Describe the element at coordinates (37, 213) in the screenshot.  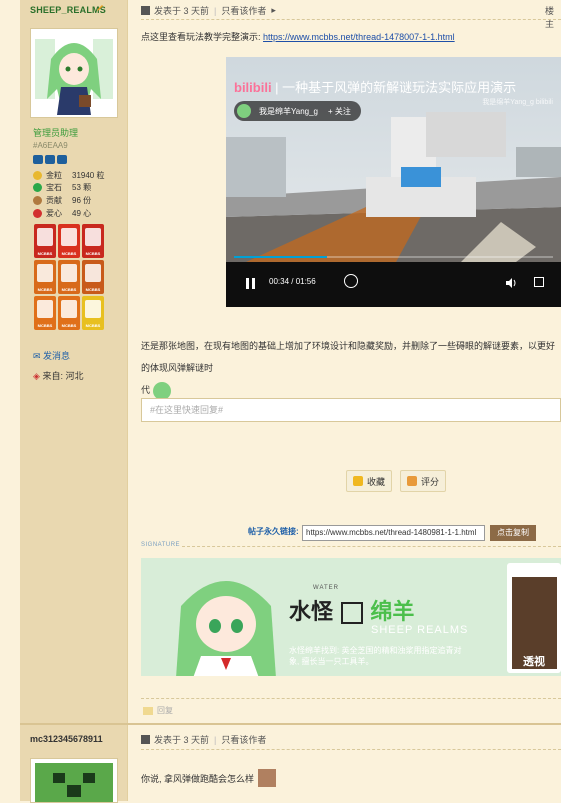
I see `heart-icon` at that location.